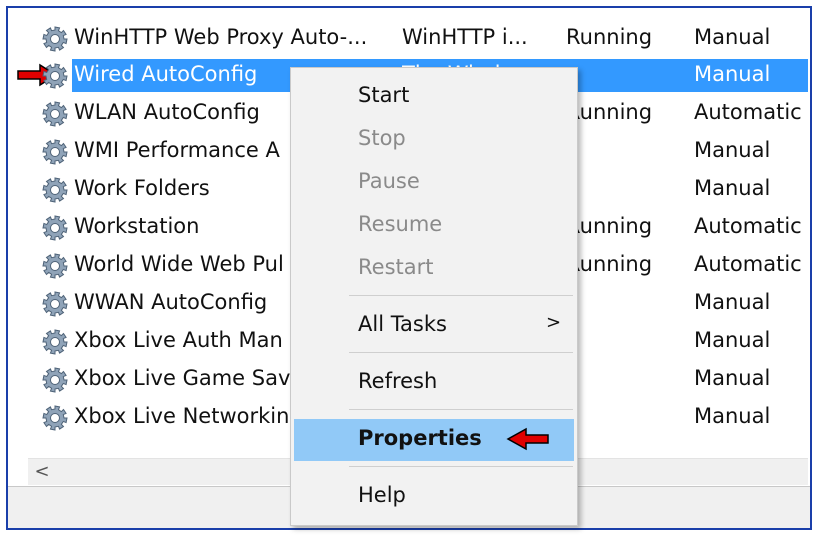  I want to click on menu-item-restart: Restart, so click(434, 268).